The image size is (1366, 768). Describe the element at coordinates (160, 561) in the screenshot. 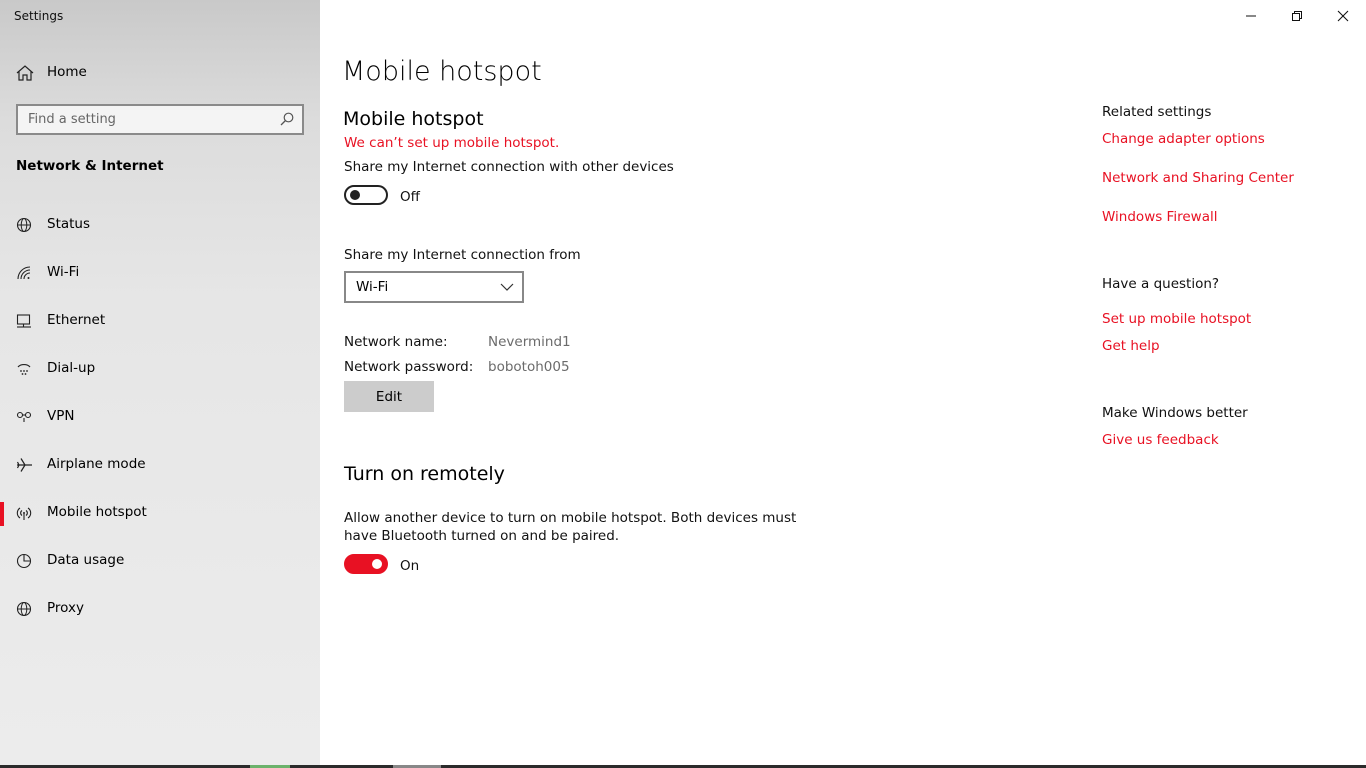

I see `sidebar-item-data-usage: Data usage` at that location.